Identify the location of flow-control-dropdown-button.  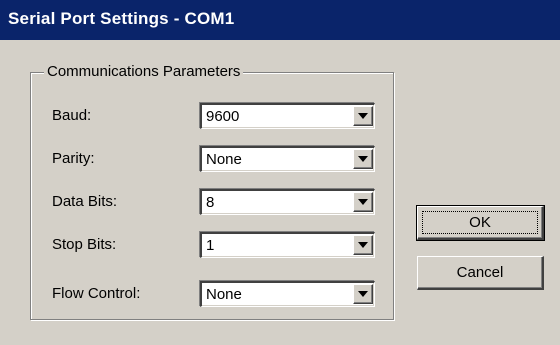
(363, 294).